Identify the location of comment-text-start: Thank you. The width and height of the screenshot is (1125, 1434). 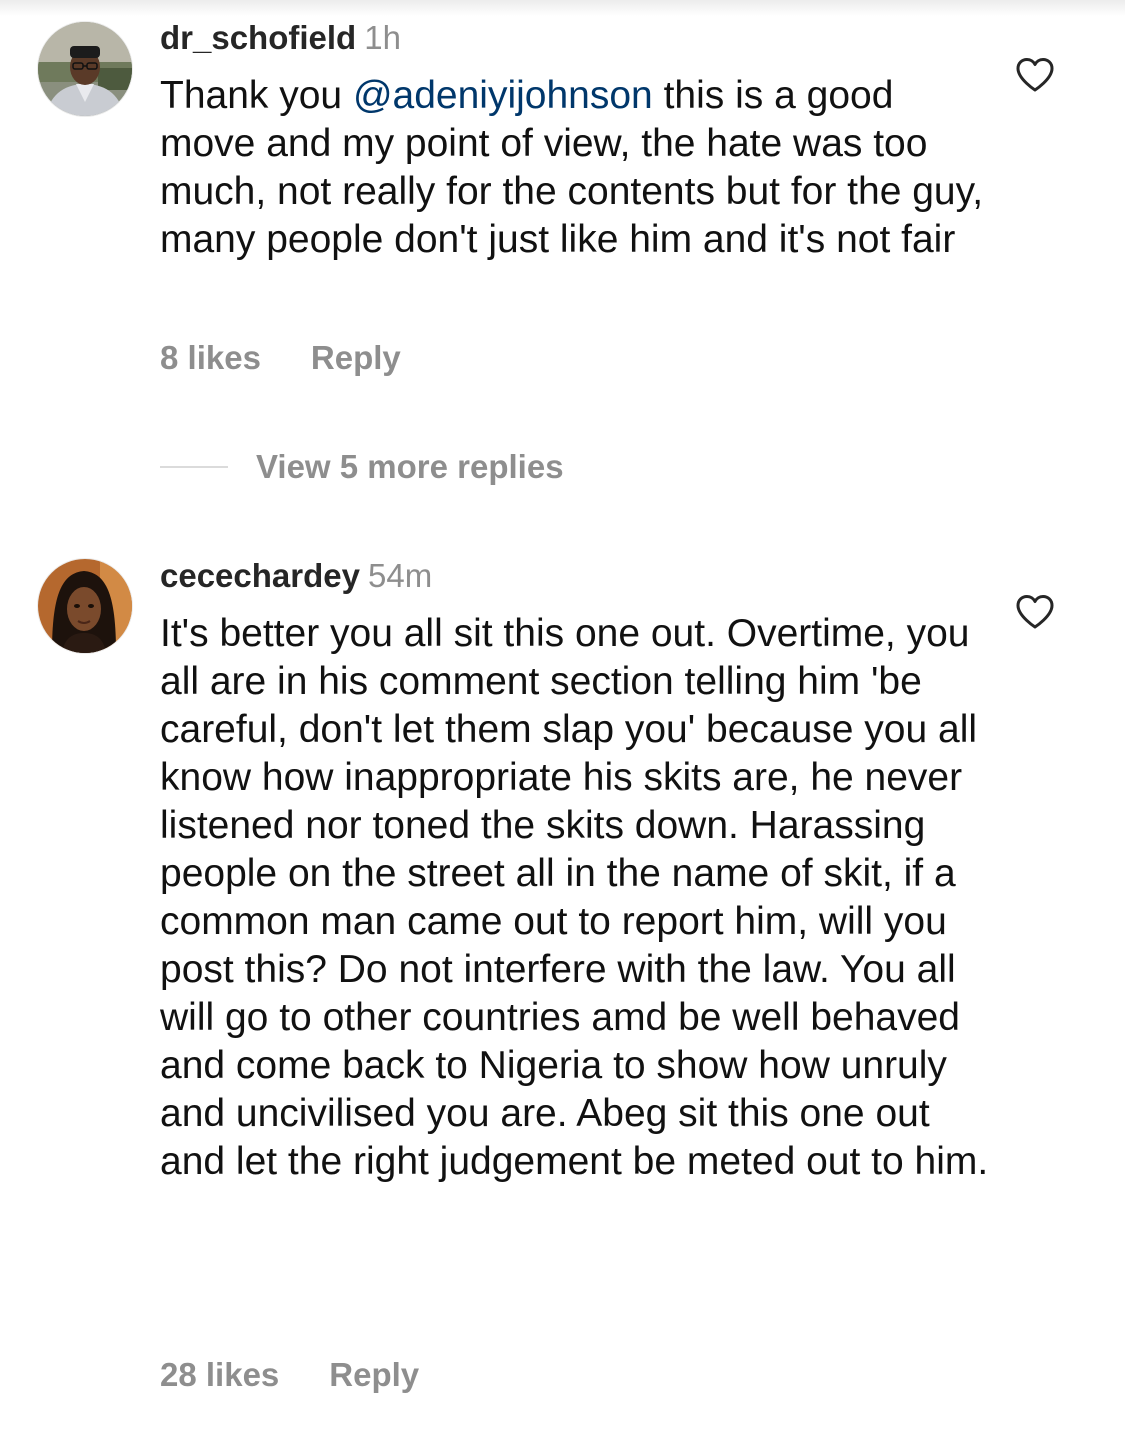
(256, 95).